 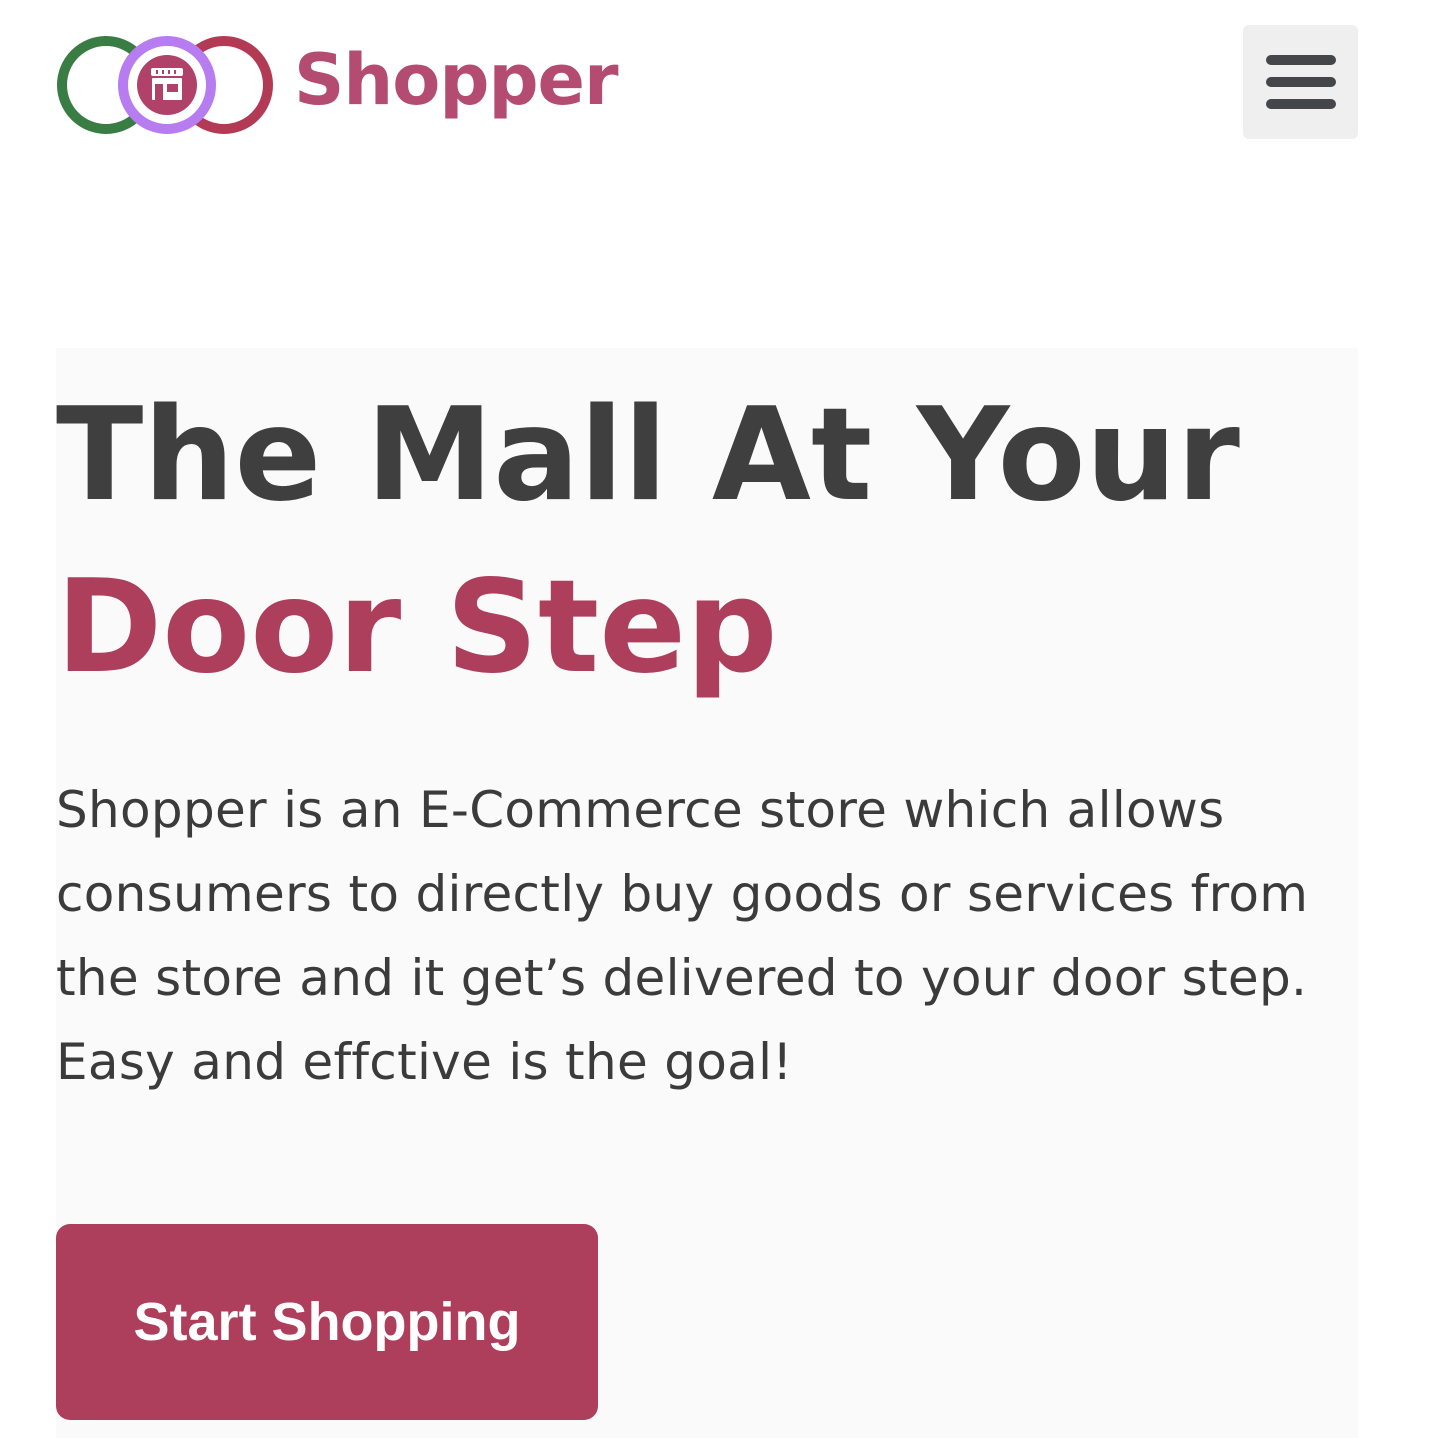 I want to click on hamburger-menu-button, so click(x=1300, y=82).